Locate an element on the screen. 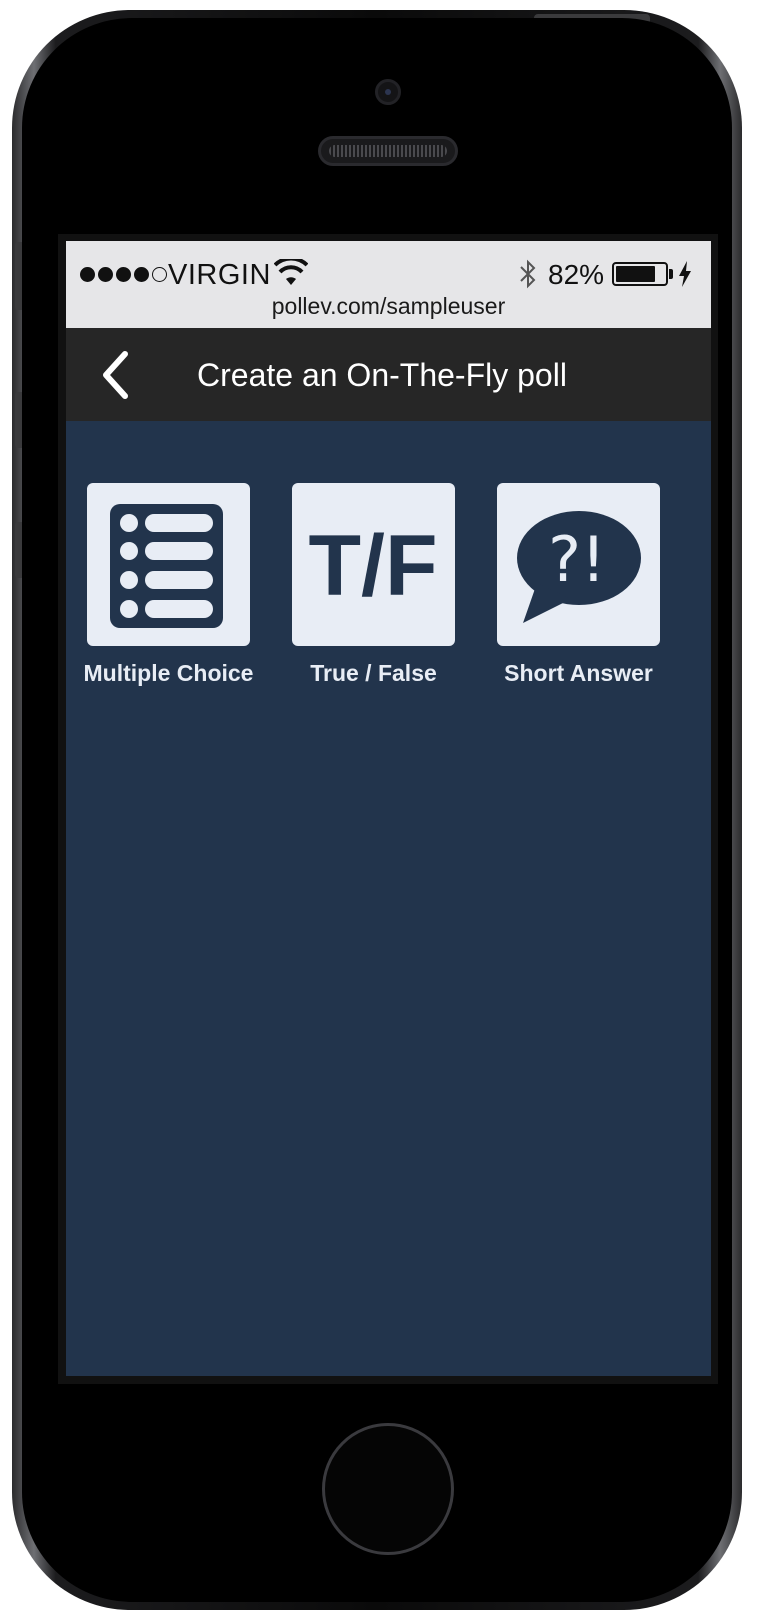 The width and height of the screenshot is (766, 1620). true-false-option: T/F True / False is located at coordinates (373, 585).